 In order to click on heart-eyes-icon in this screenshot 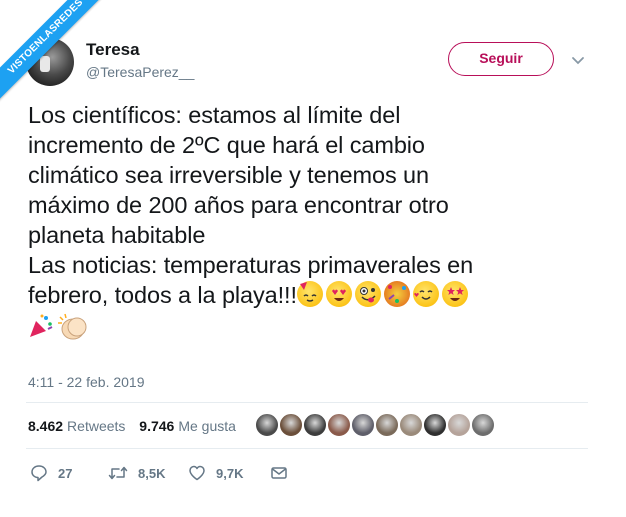, I will do `click(338, 294)`.